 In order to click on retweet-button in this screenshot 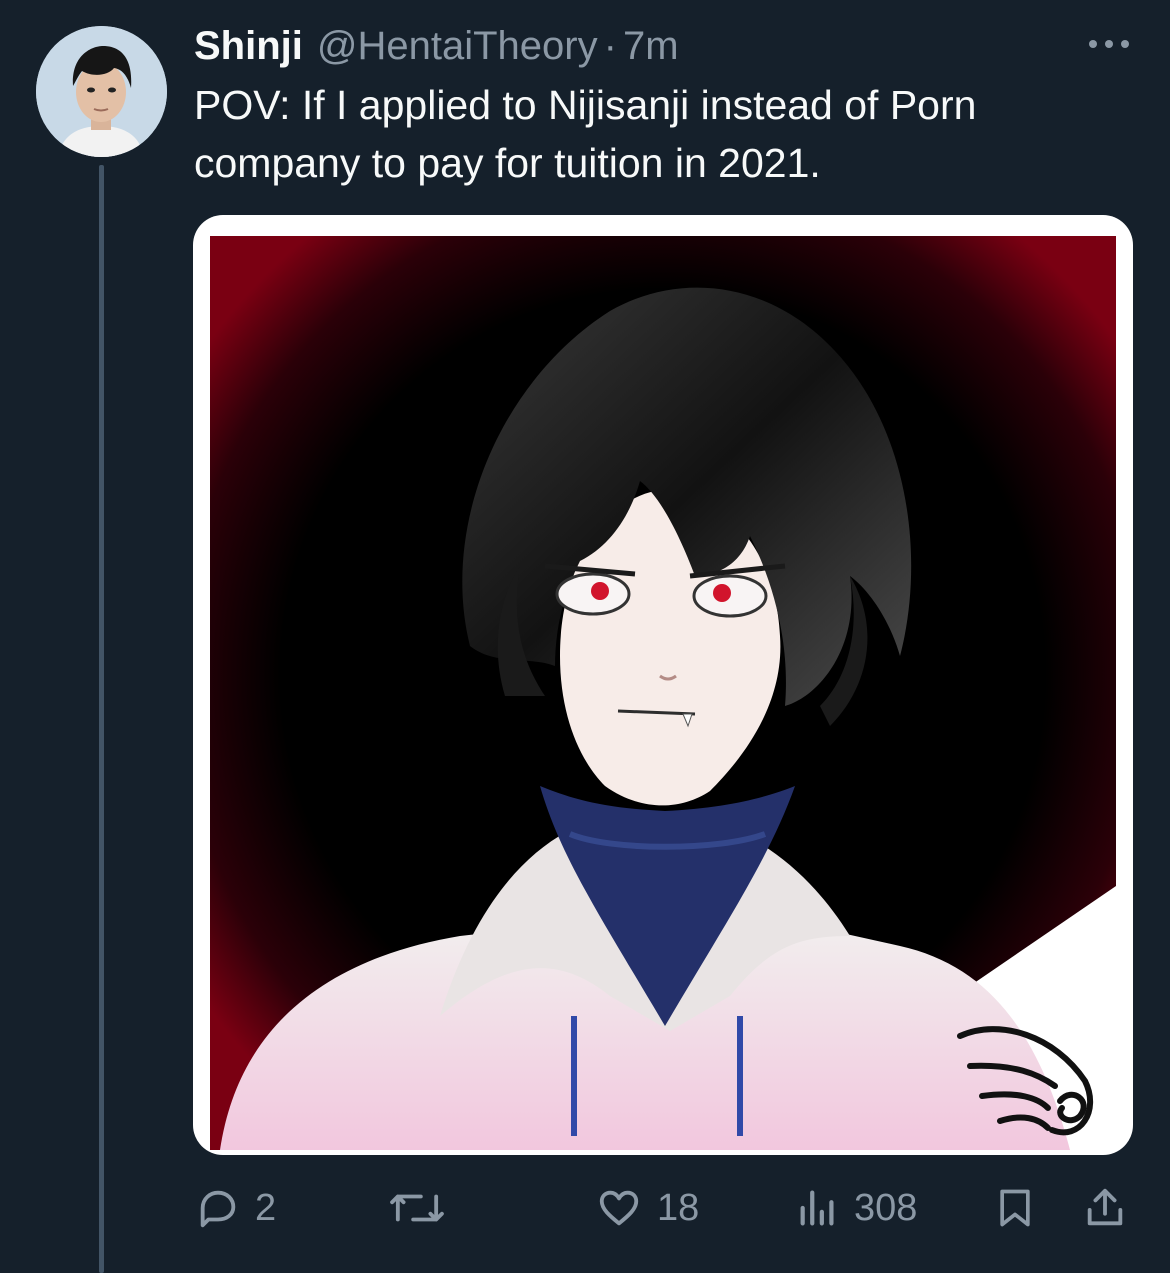, I will do `click(424, 1208)`.